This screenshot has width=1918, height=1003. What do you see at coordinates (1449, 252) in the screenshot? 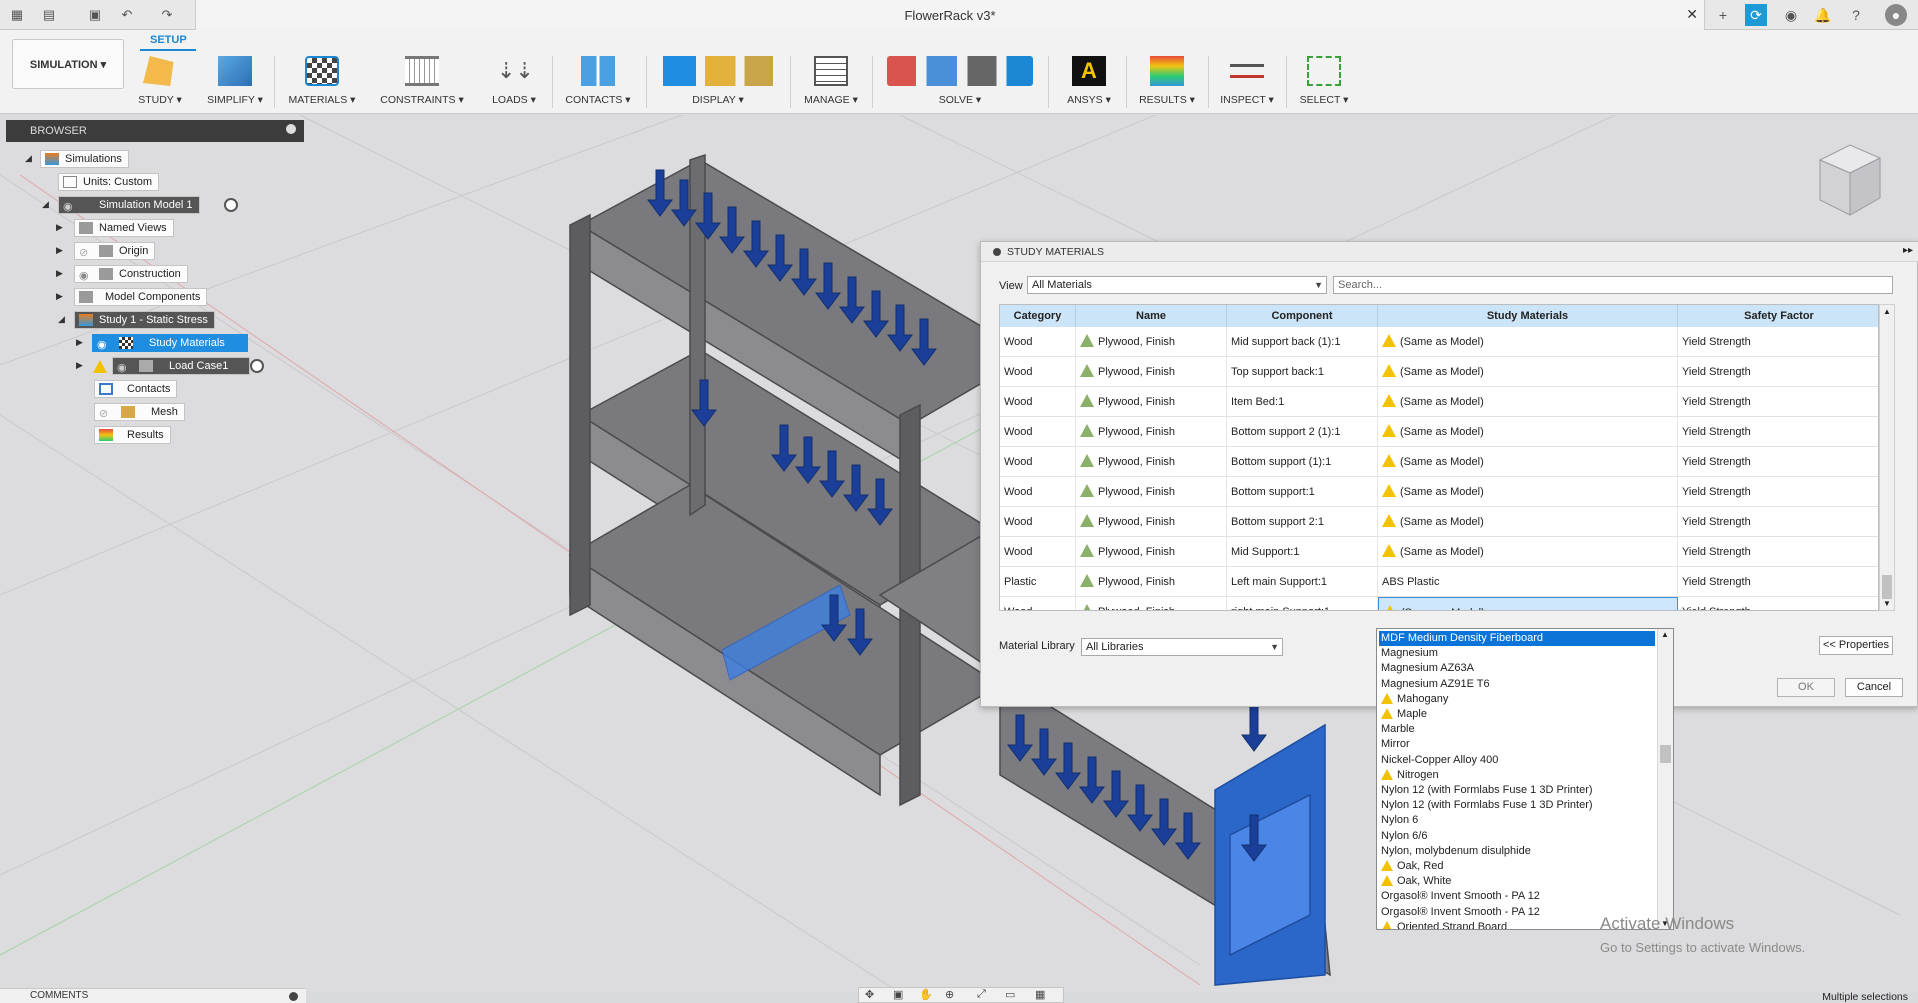
I see `dialog-header: STUDY MATERIALS ▸▸` at bounding box center [1449, 252].